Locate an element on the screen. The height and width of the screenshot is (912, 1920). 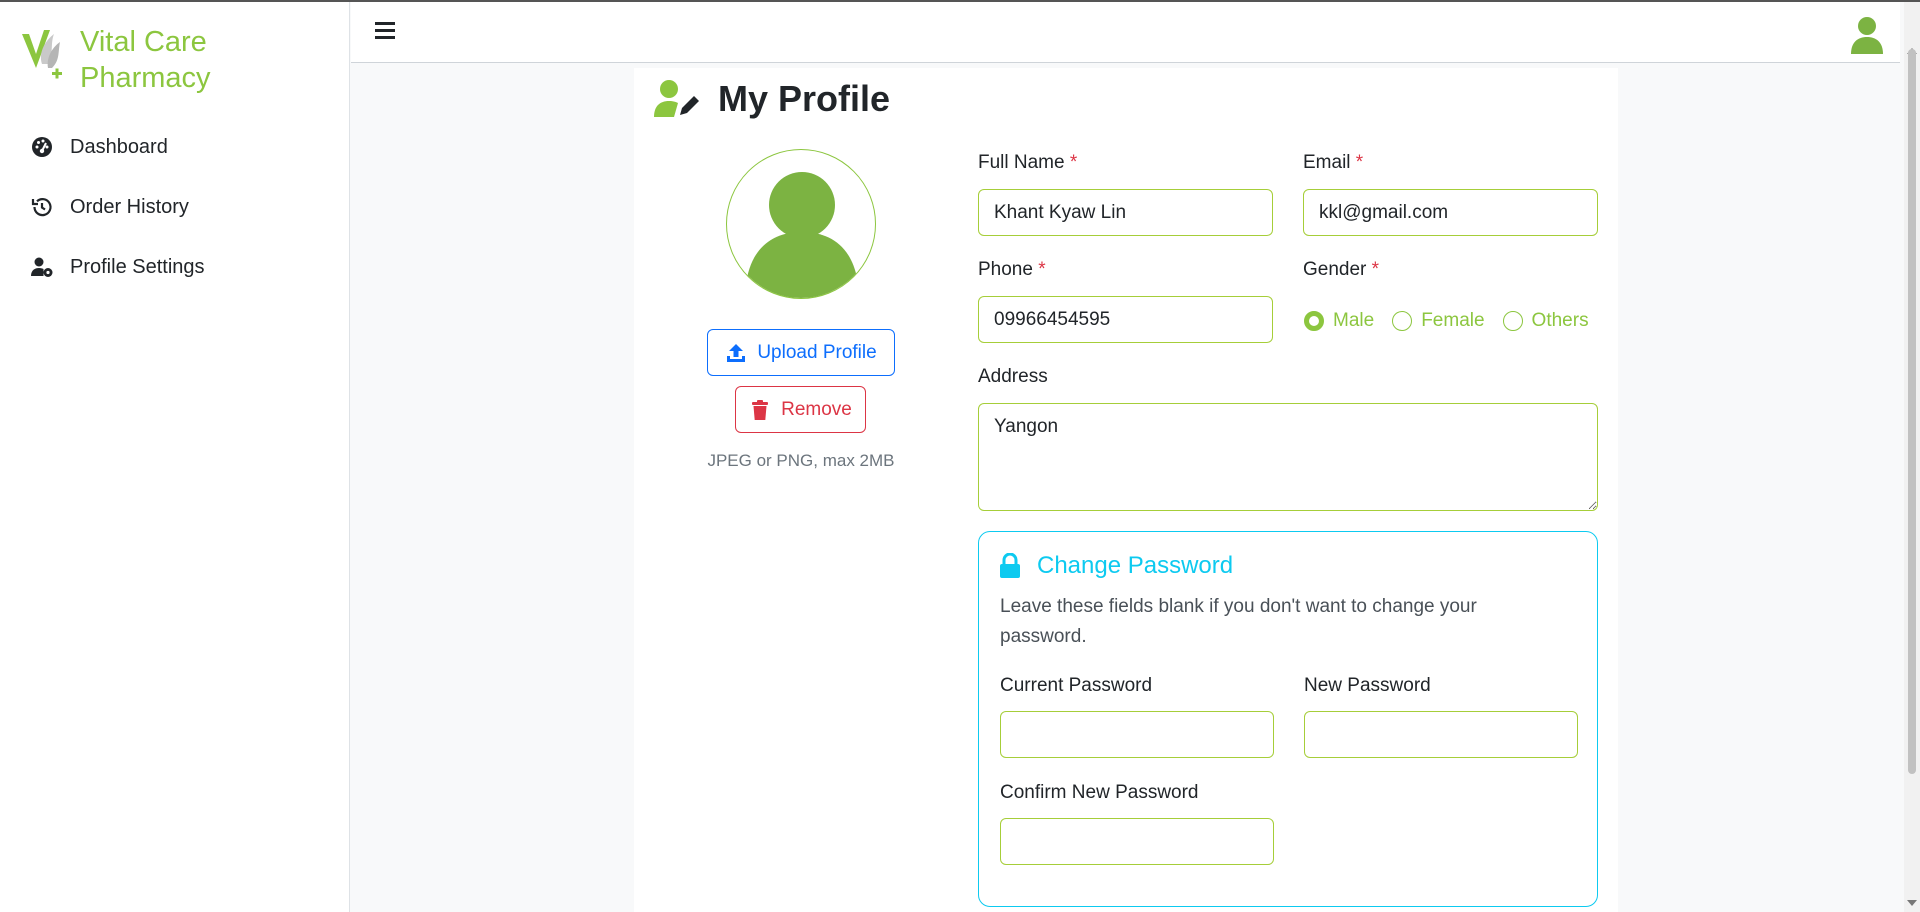
gender-option-label: Others is located at coordinates (1560, 320).